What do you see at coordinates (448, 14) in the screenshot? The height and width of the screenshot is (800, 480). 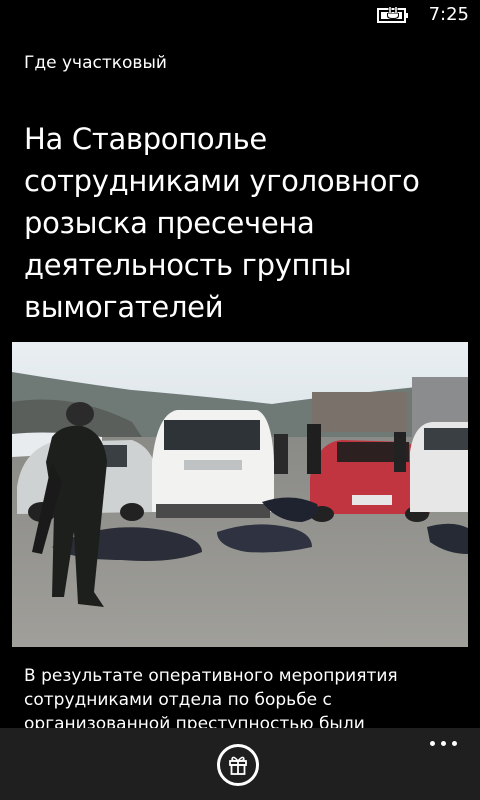 I see `clock: 7:25` at bounding box center [448, 14].